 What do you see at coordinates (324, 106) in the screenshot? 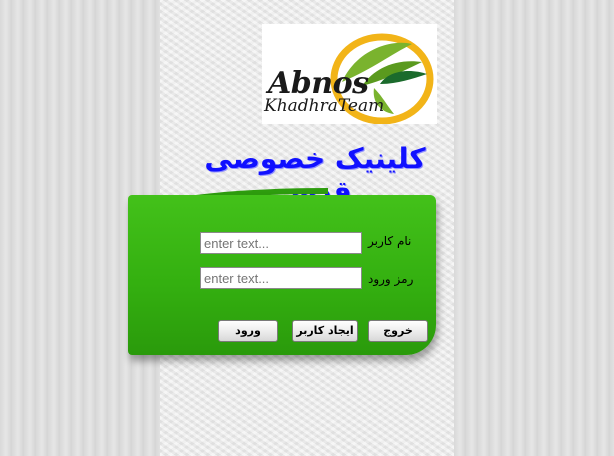
I see `logo-subtitle: KhadhraTeam` at bounding box center [324, 106].